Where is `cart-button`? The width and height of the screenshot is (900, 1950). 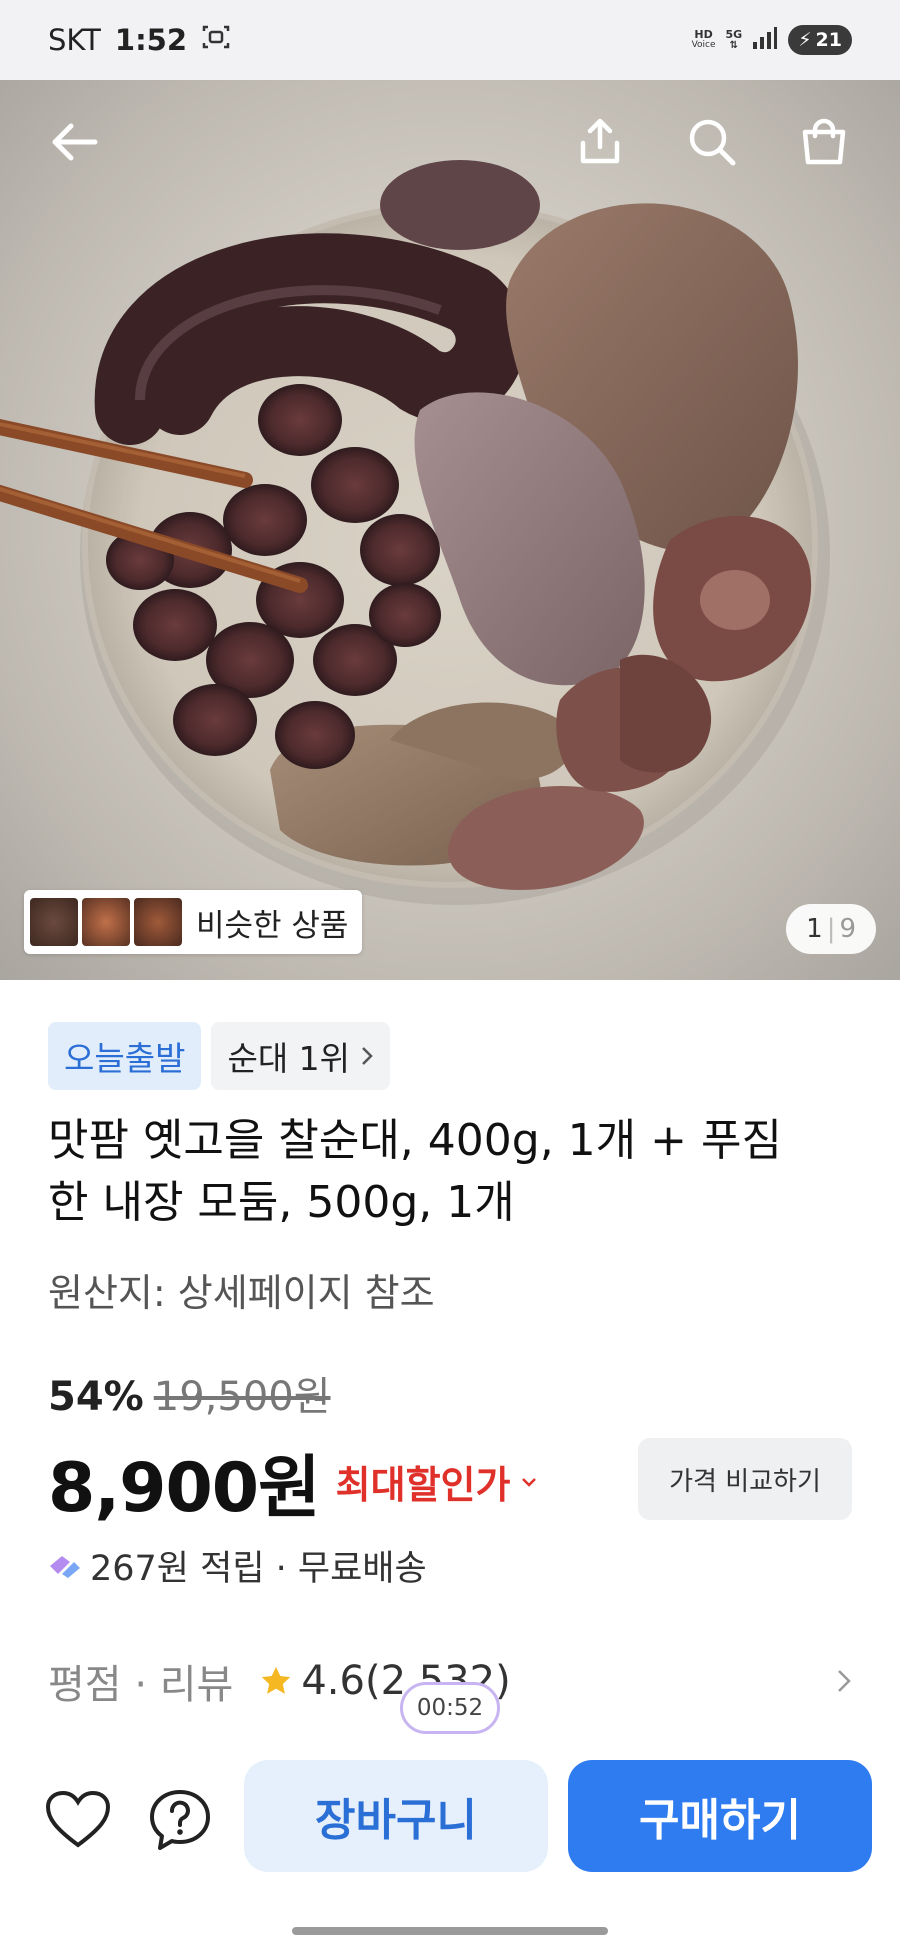 cart-button is located at coordinates (824, 142).